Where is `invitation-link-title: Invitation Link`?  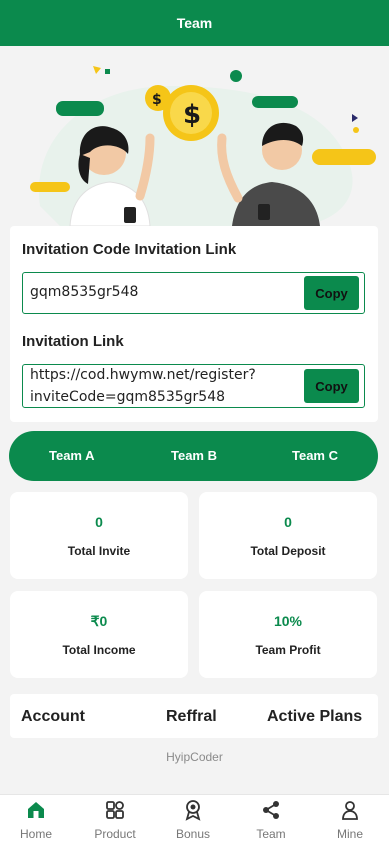
invitation-link-title: Invitation Link is located at coordinates (73, 341).